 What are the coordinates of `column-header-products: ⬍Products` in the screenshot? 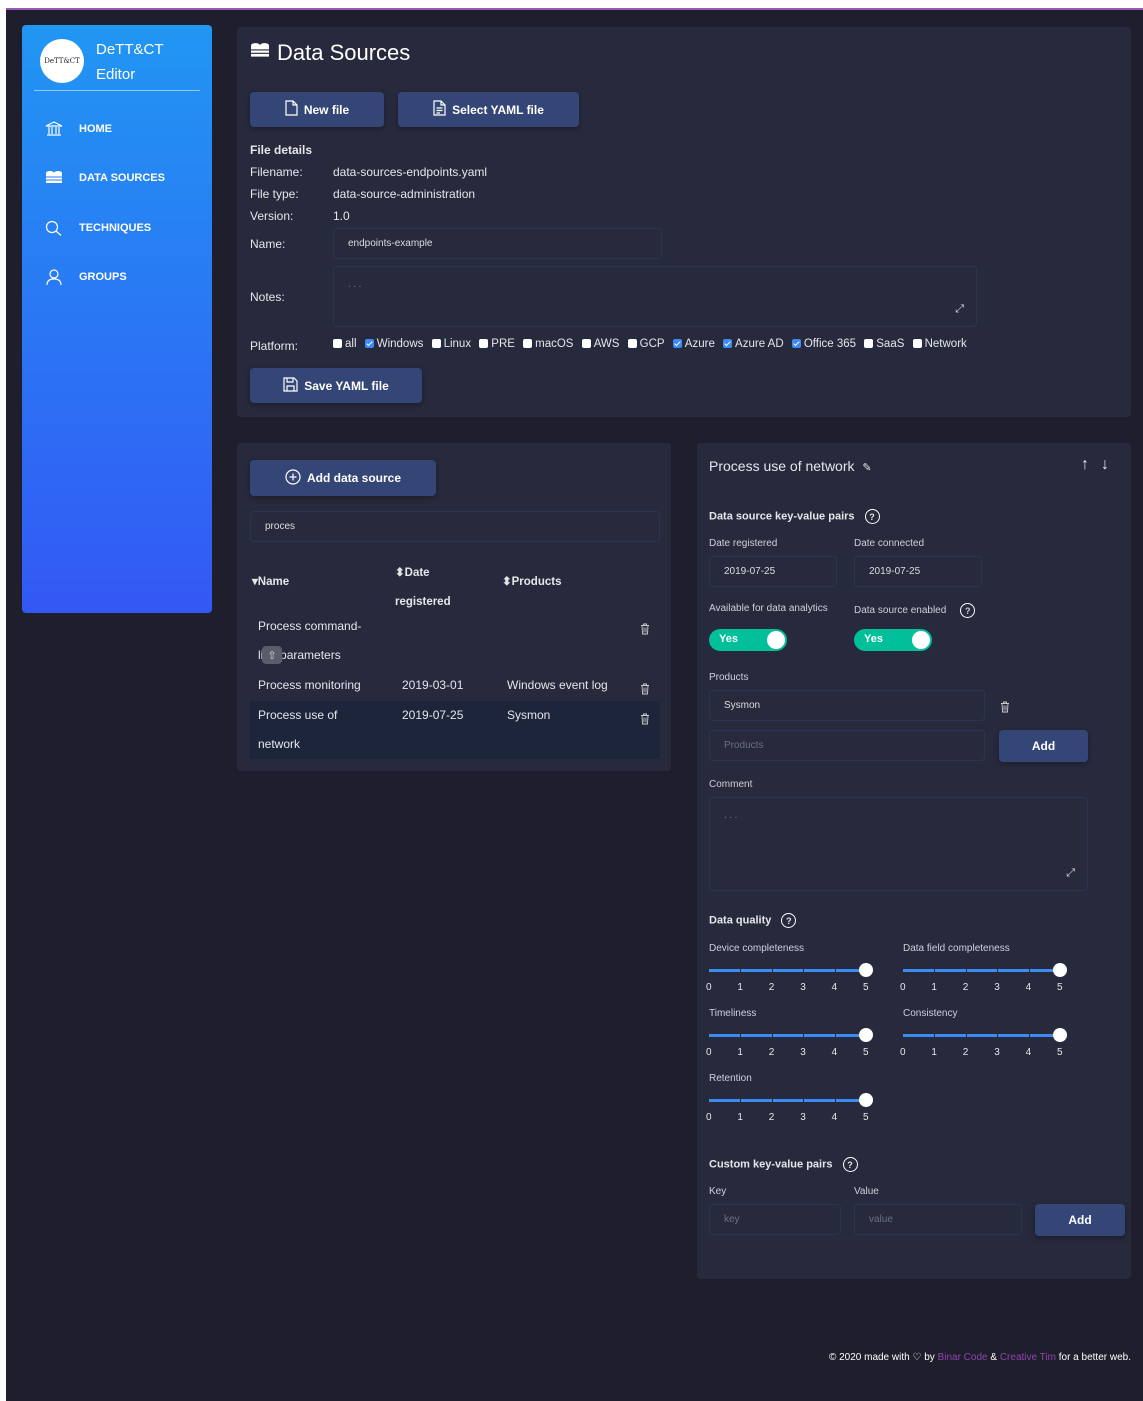 It's located at (531, 581).